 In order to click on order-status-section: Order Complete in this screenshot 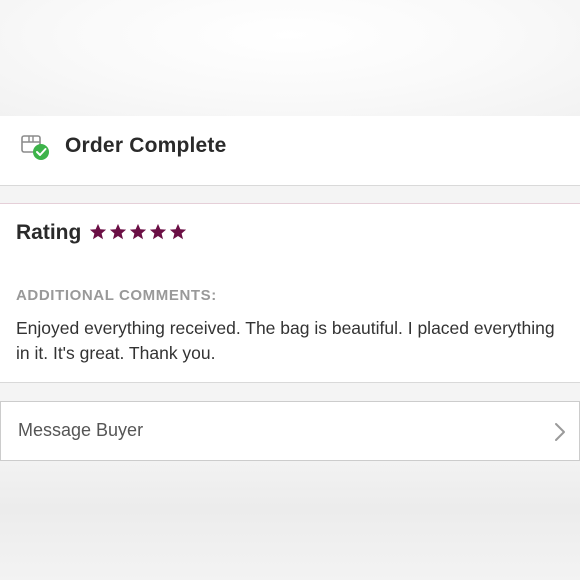, I will do `click(290, 151)`.